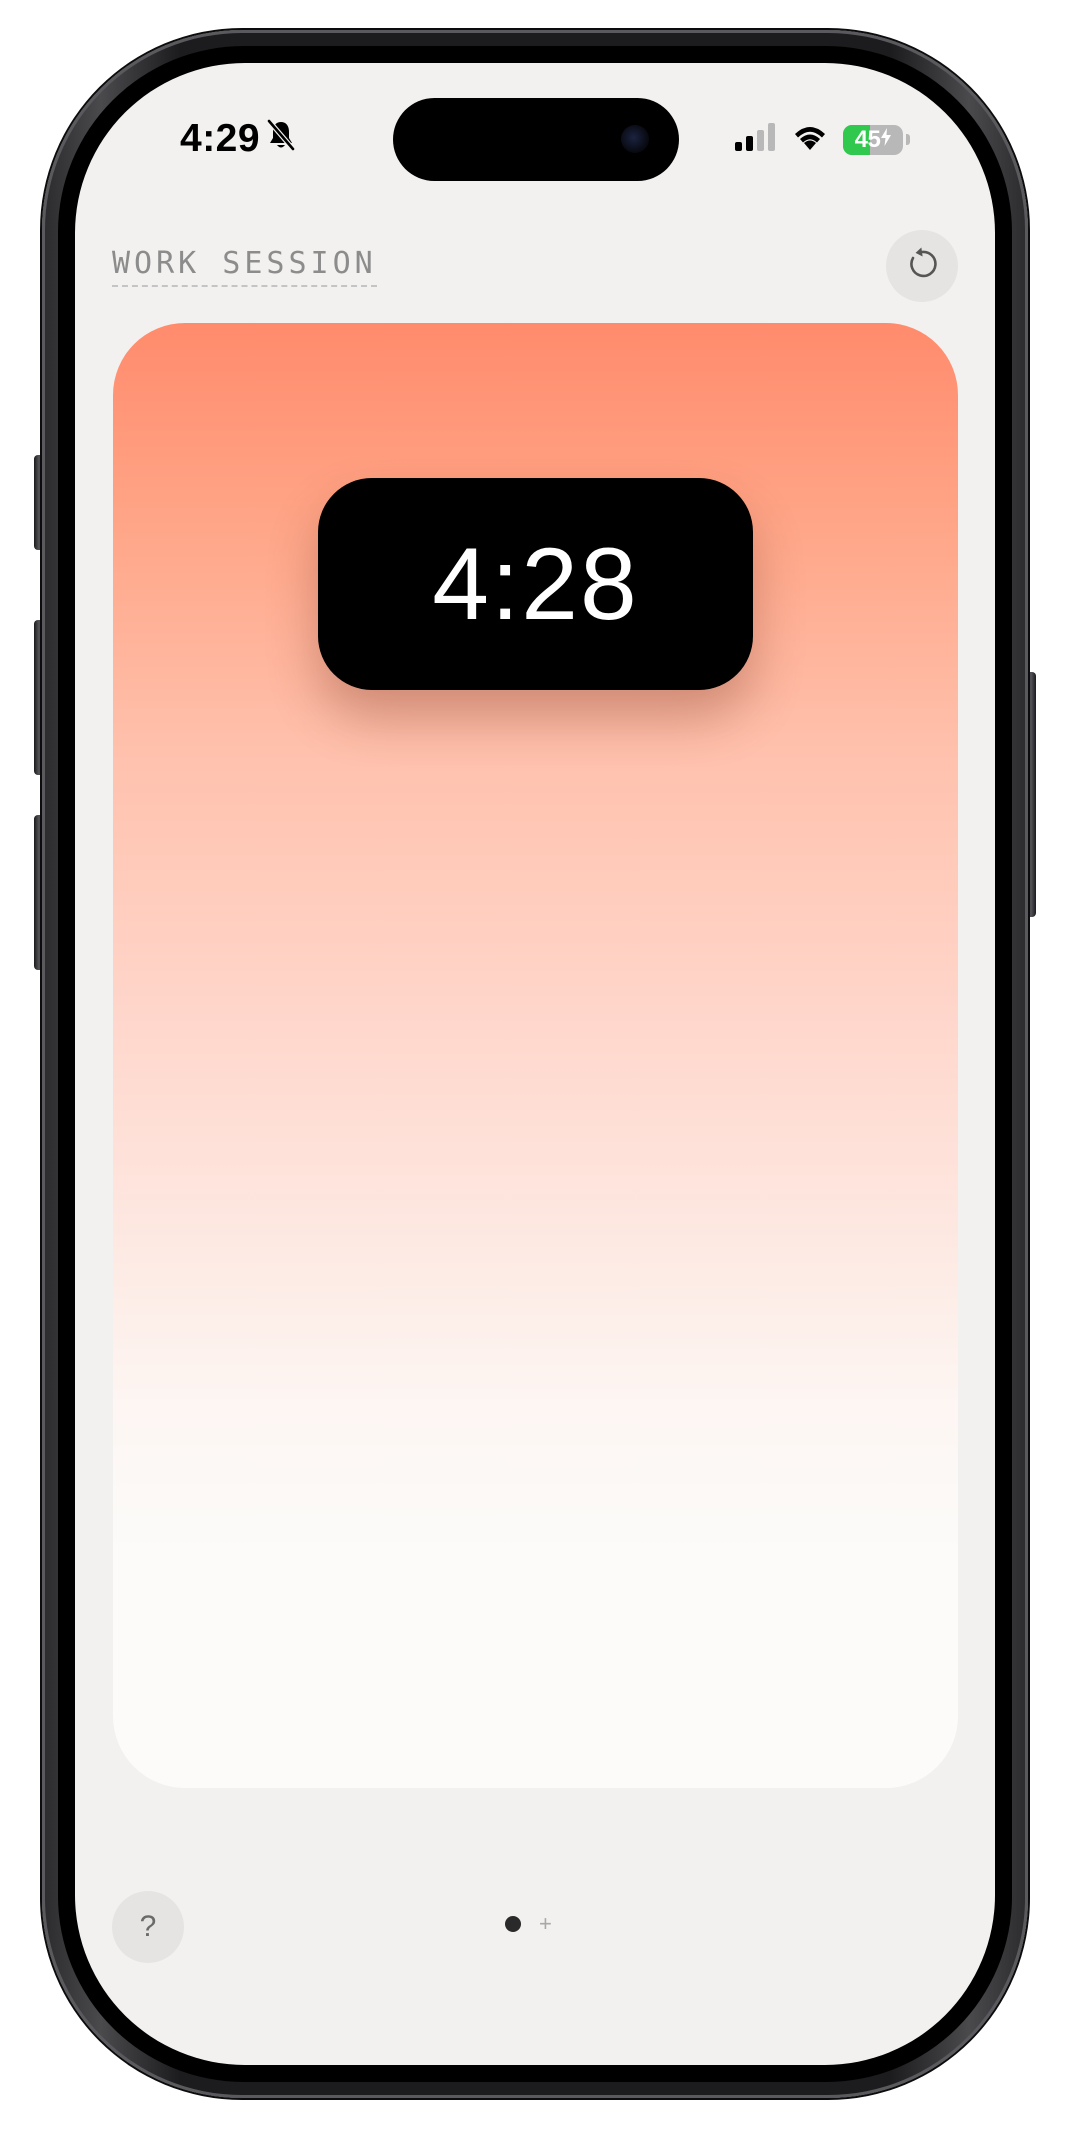 Image resolution: width=1070 pixels, height=2129 pixels. I want to click on dynamic-island, so click(536, 139).